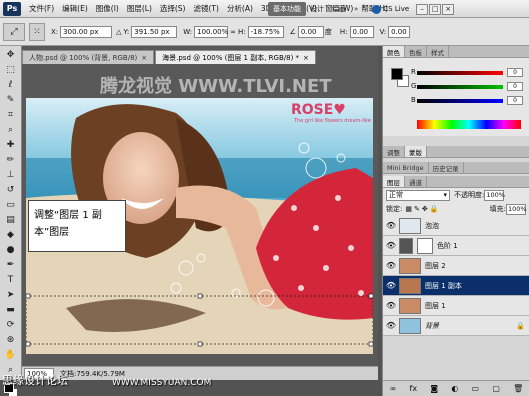 This screenshot has width=529, height=396. Describe the element at coordinates (518, 388) in the screenshot. I see `delete-layer-icon: 🗑` at that location.